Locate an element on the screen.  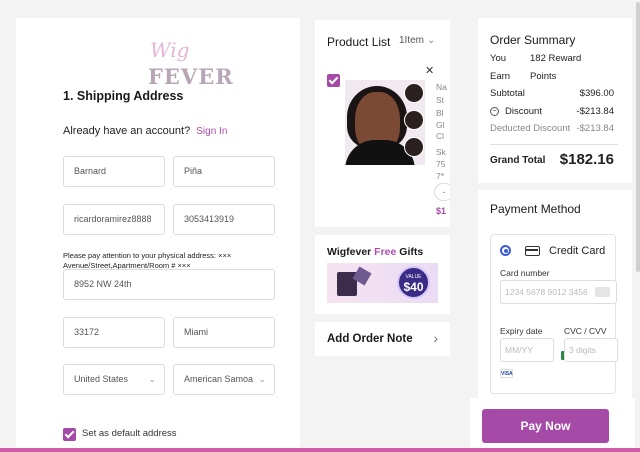
sign-in-link: Sign In is located at coordinates (211, 131).